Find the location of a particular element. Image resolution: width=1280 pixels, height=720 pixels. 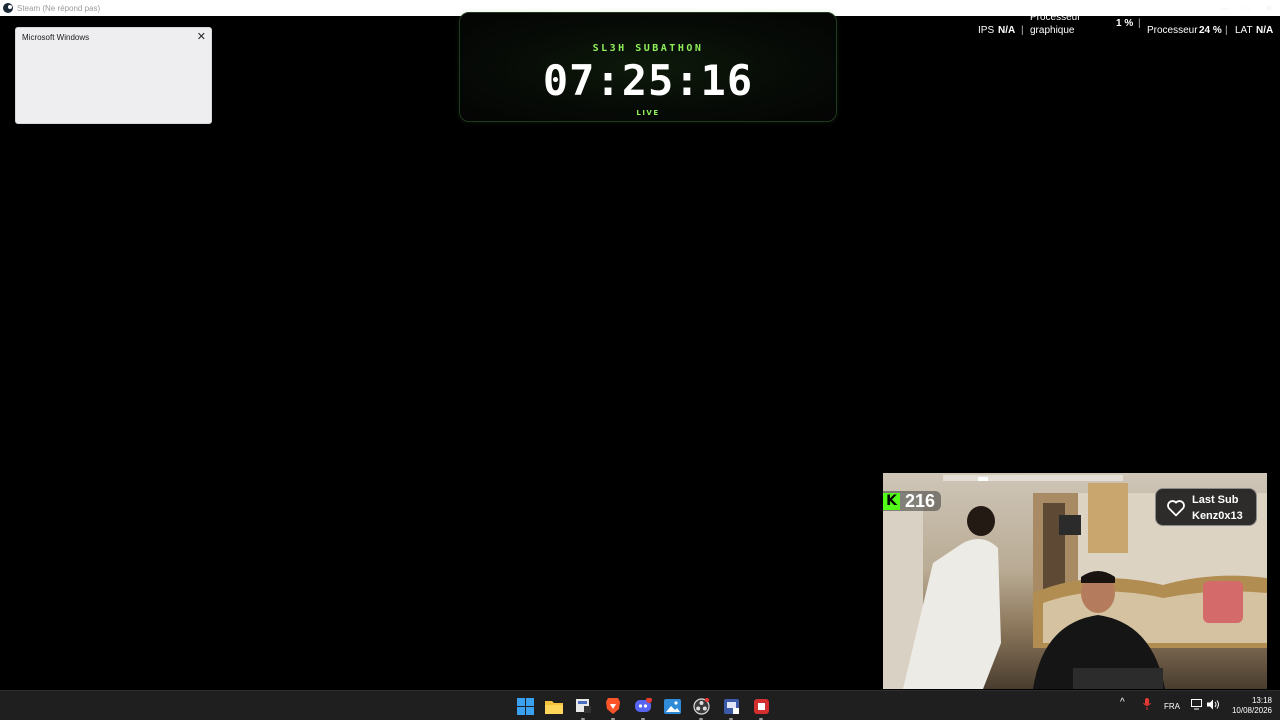

volume-icon is located at coordinates (1213, 705).